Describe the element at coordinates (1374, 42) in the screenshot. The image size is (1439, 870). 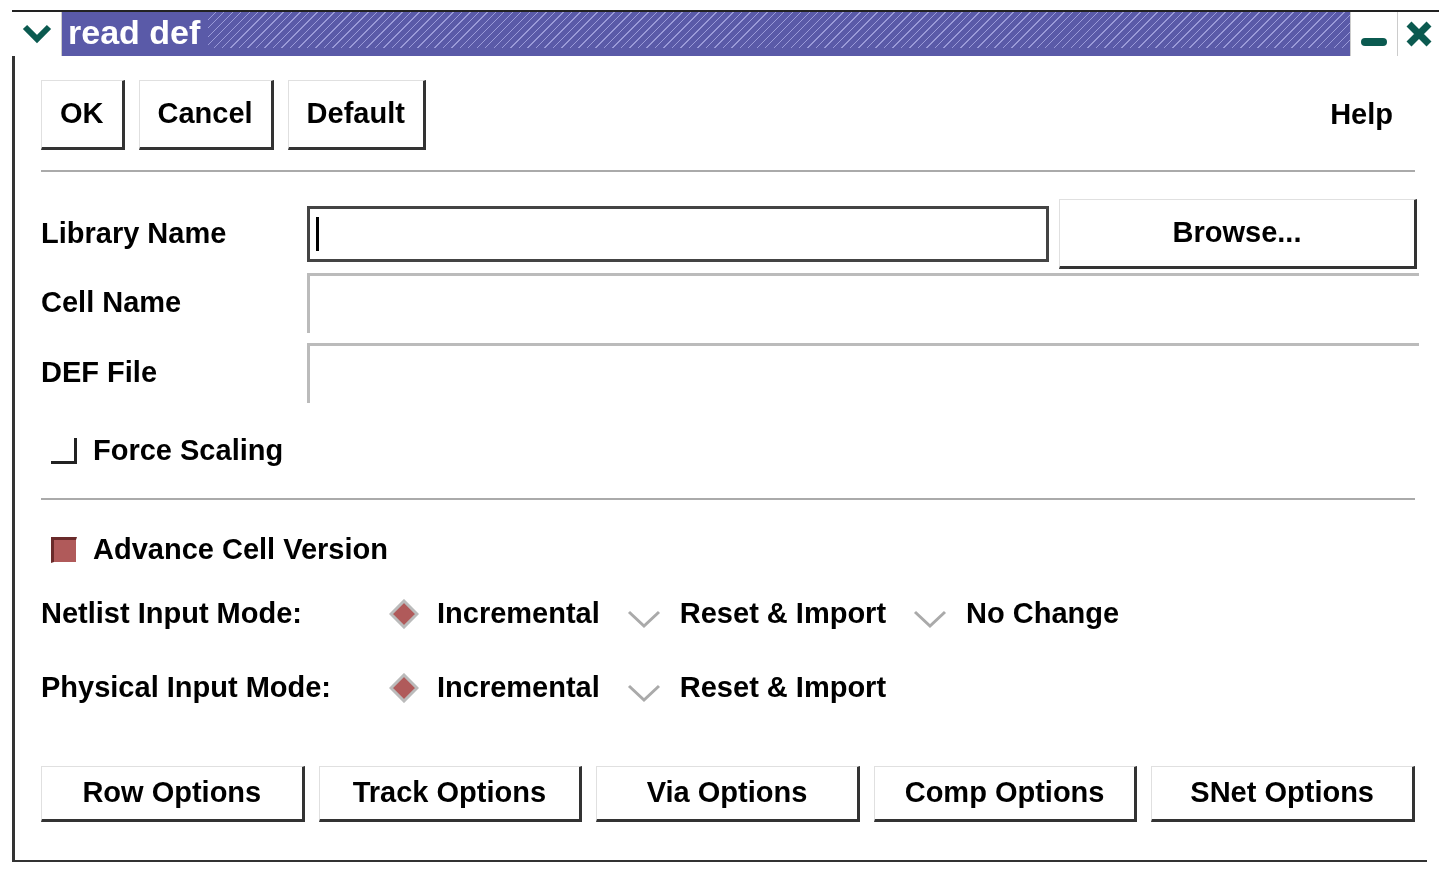
I see `minimize-icon` at that location.